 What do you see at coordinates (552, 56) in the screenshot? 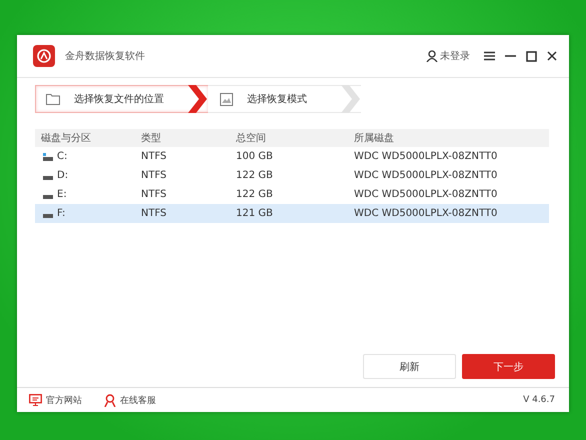
I see `close-icon` at bounding box center [552, 56].